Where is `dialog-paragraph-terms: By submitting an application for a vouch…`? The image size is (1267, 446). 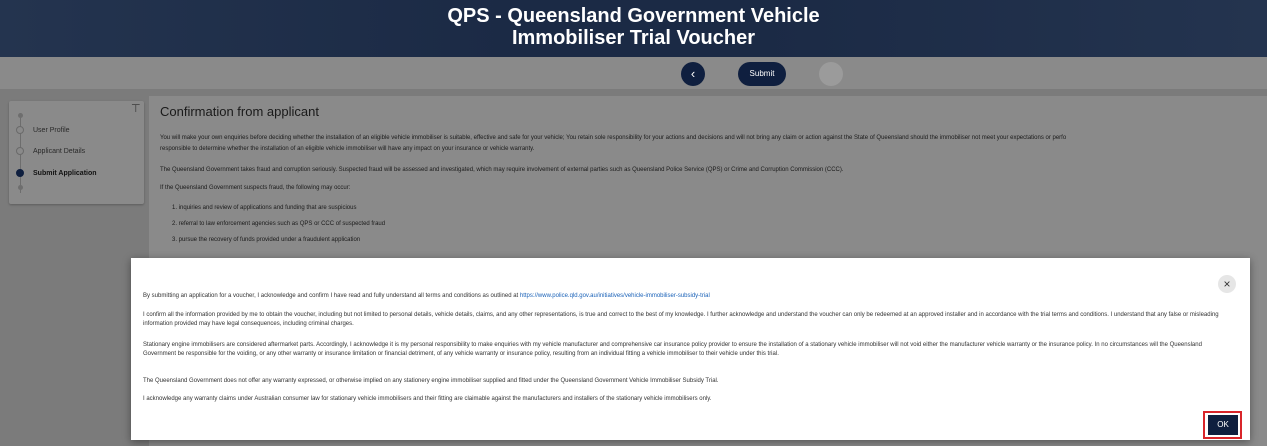
dialog-paragraph-terms: By submitting an application for a vouch… is located at coordinates (683, 296).